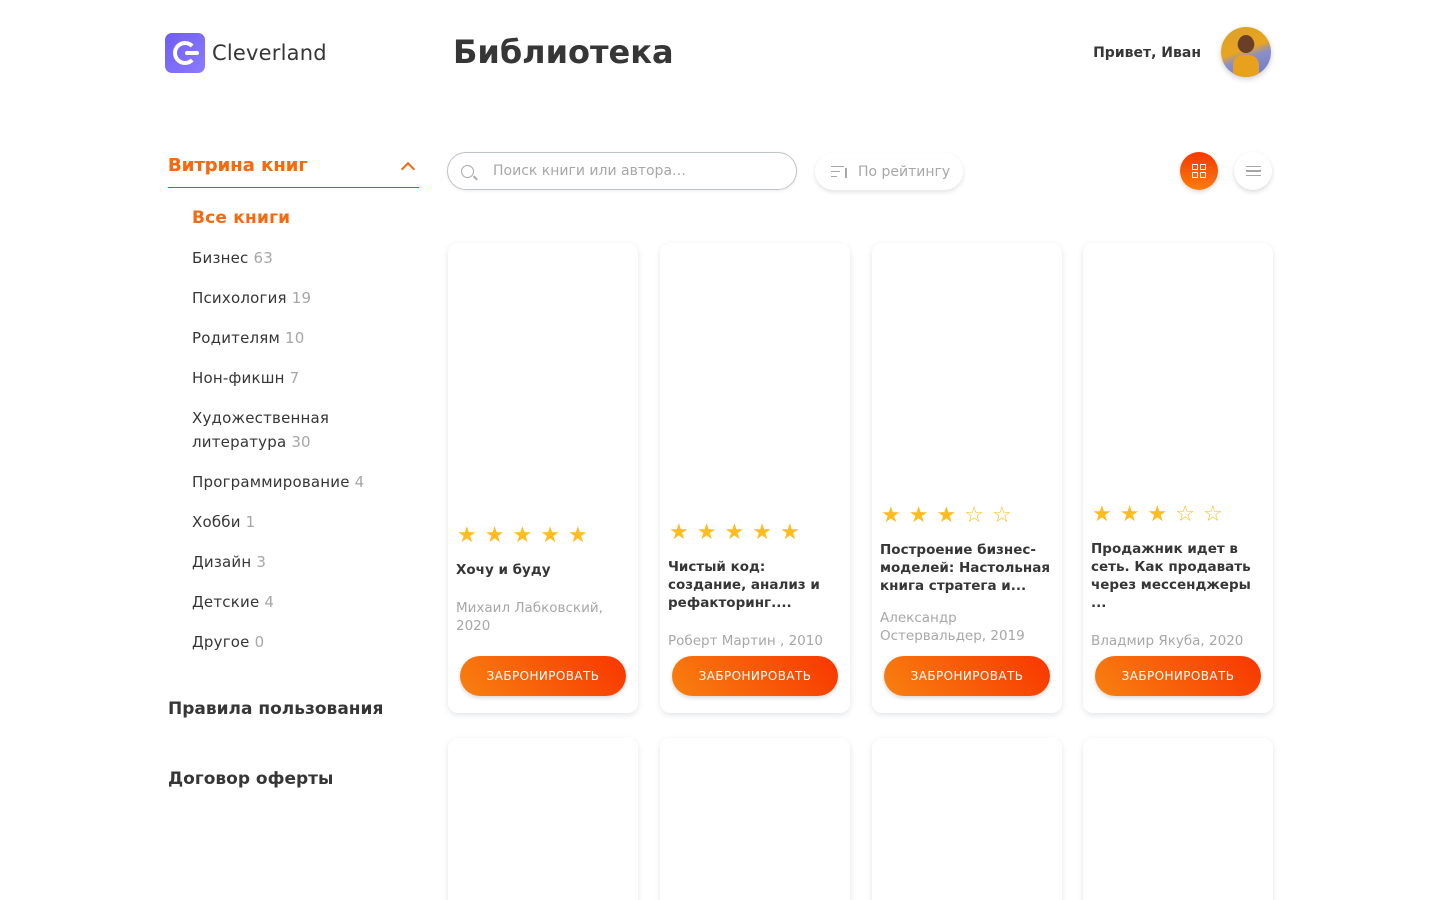  Describe the element at coordinates (745, 641) in the screenshot. I see `book-author: Роберт Мартин , 2010` at that location.